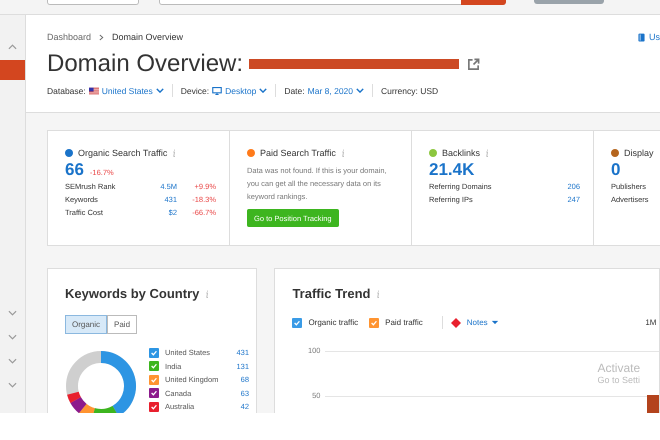  What do you see at coordinates (74, 170) in the screenshot?
I see `metric-value: 66` at bounding box center [74, 170].